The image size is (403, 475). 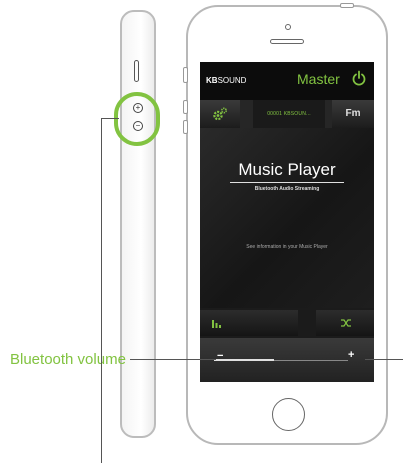 I want to click on volume-plus-icon: +, so click(x=351, y=355).